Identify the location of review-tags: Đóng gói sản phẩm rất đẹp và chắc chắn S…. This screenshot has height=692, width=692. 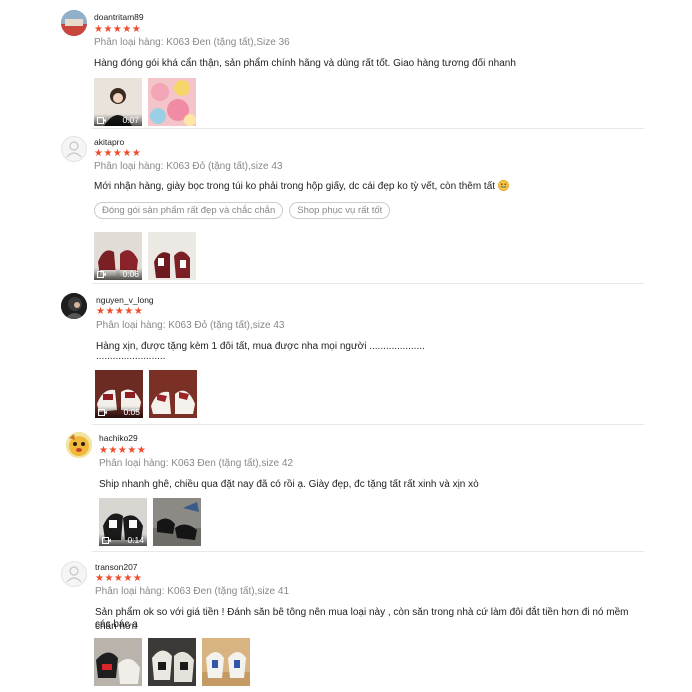
(242, 210).